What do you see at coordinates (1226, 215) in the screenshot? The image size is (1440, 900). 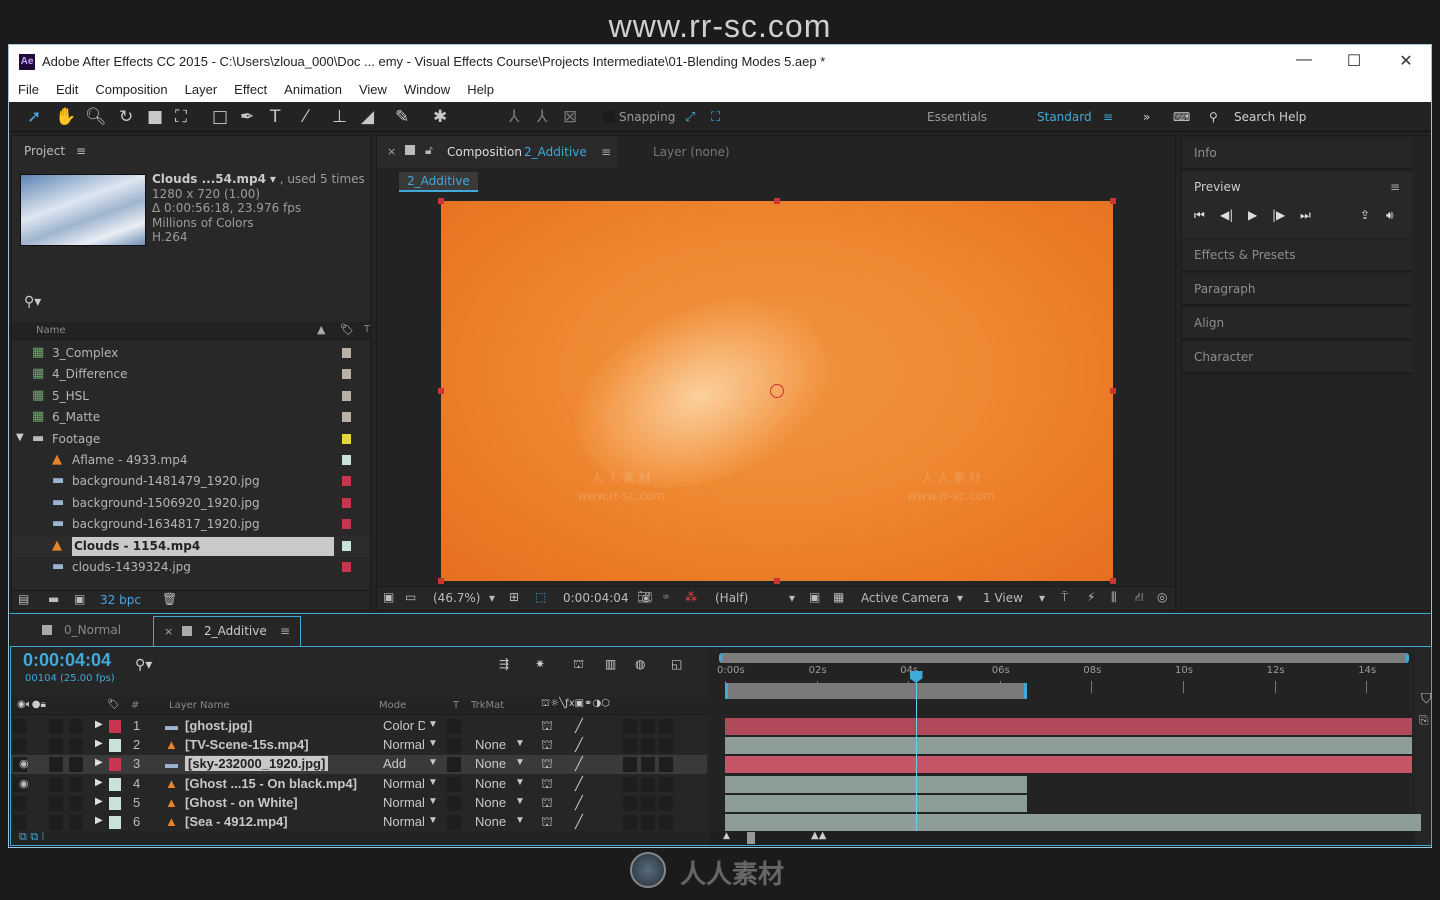 I see `previous-frame-icon: ◀|` at bounding box center [1226, 215].